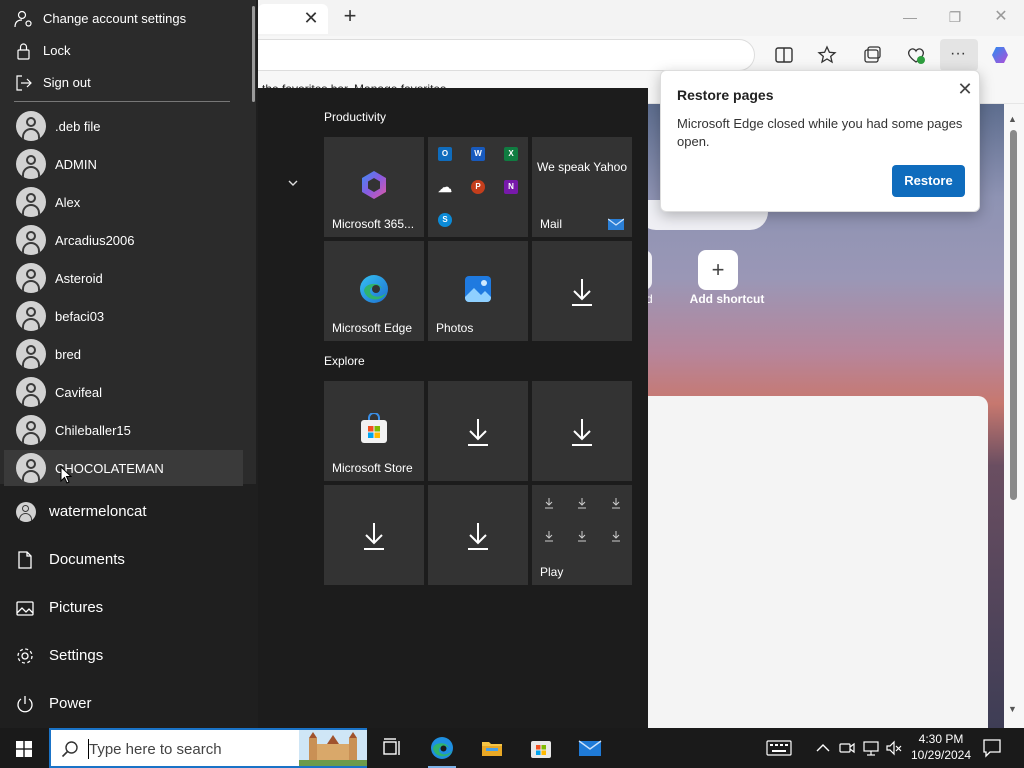 The height and width of the screenshot is (768, 1024). Describe the element at coordinates (1013, 315) in the screenshot. I see `scroll-thumb` at that location.